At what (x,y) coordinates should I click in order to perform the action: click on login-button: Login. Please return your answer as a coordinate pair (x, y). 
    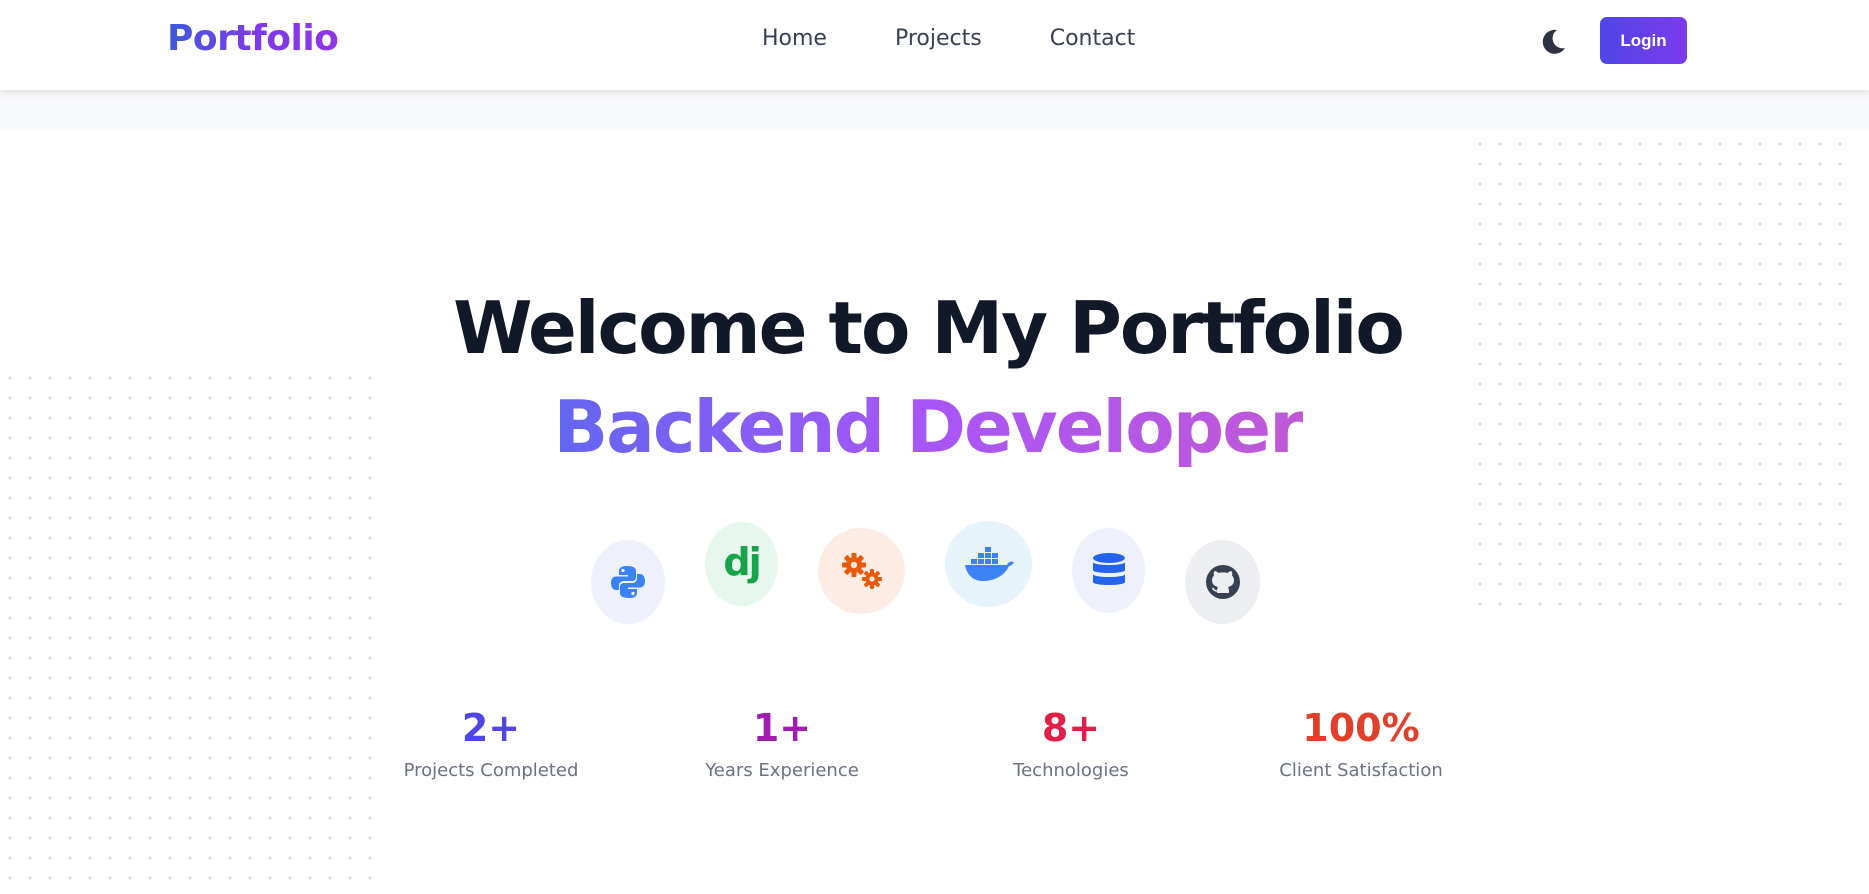
    Looking at the image, I should click on (1643, 40).